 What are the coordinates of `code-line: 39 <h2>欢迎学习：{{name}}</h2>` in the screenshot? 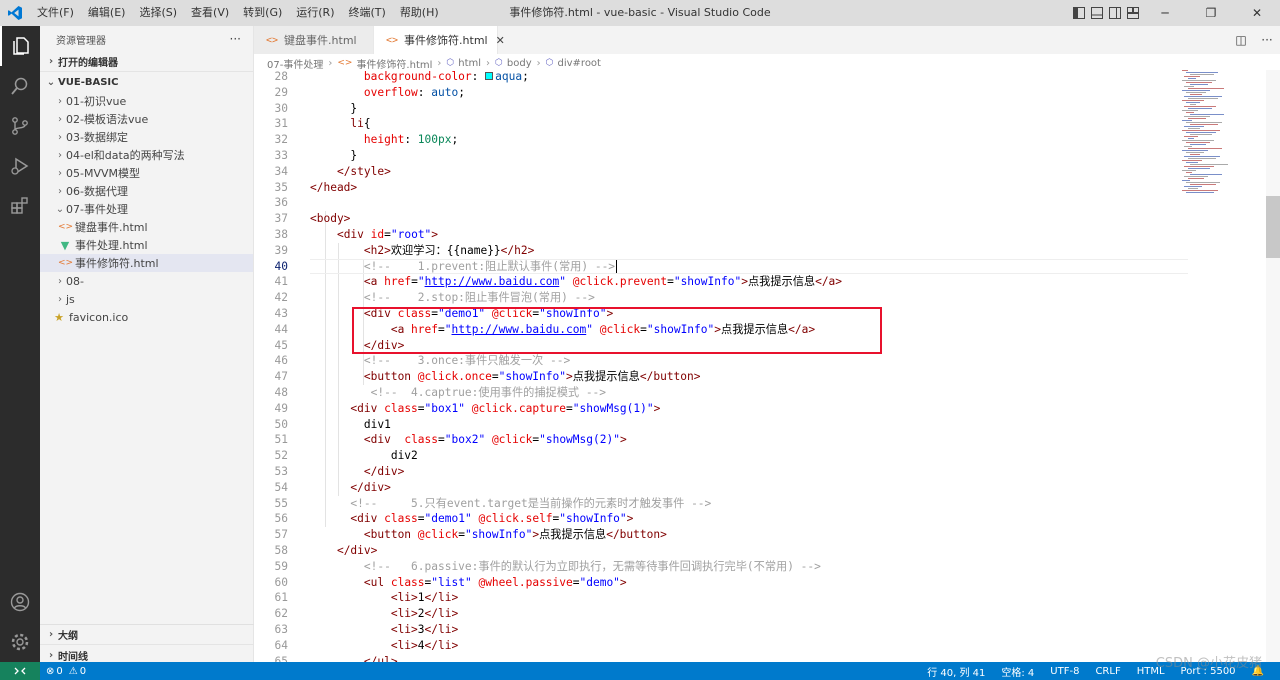 It's located at (767, 251).